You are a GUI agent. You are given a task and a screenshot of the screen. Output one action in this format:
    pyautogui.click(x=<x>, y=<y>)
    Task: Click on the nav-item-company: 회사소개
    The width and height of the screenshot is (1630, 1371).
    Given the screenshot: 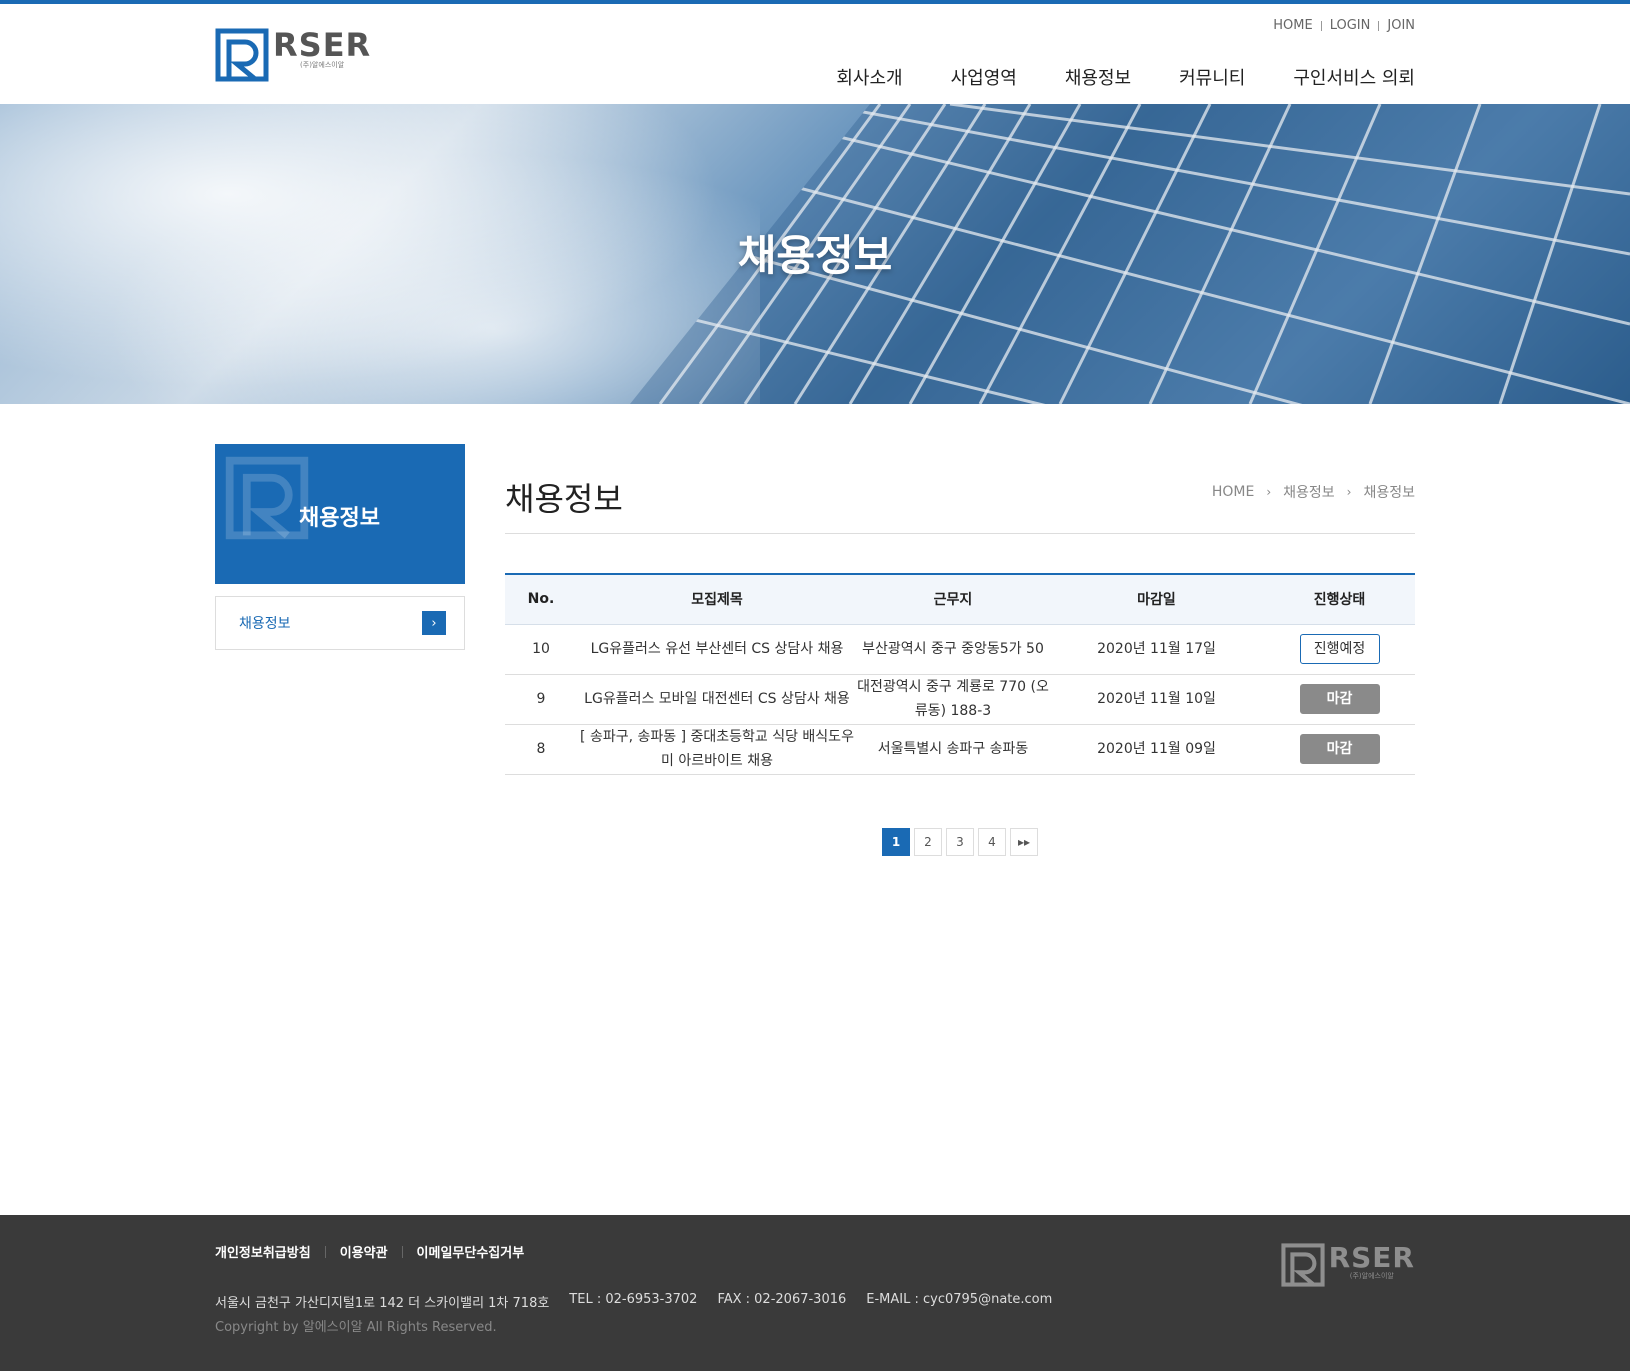 What is the action you would take?
    pyautogui.click(x=869, y=77)
    